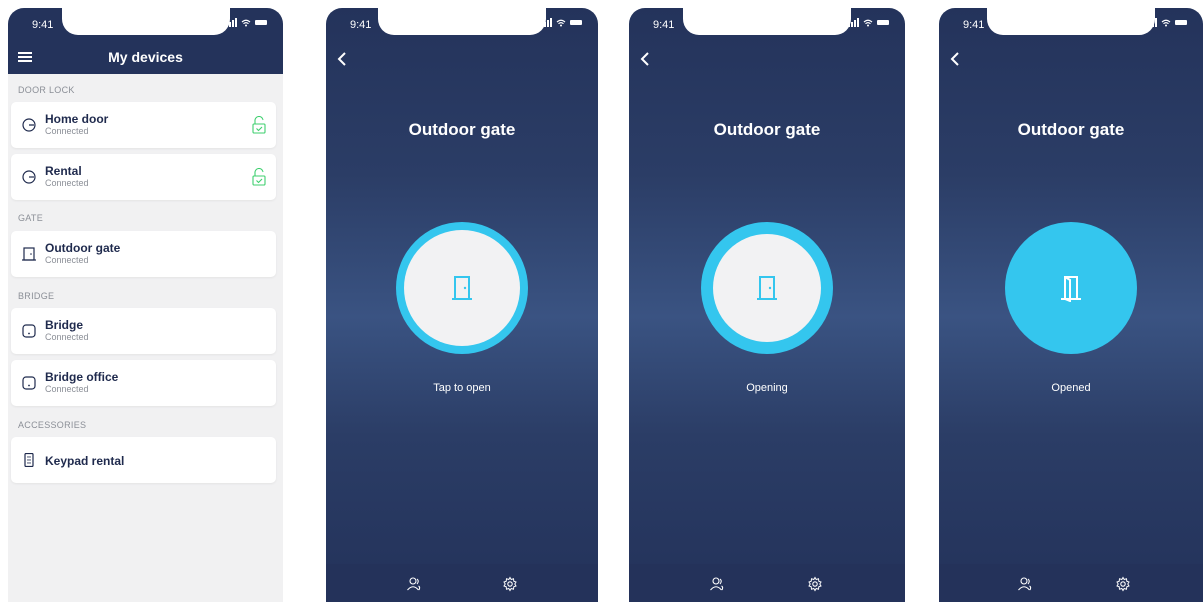 Image resolution: width=1203 pixels, height=602 pixels. Describe the element at coordinates (36, 296) in the screenshot. I see `section-label-bridge: BRIDGE` at that location.